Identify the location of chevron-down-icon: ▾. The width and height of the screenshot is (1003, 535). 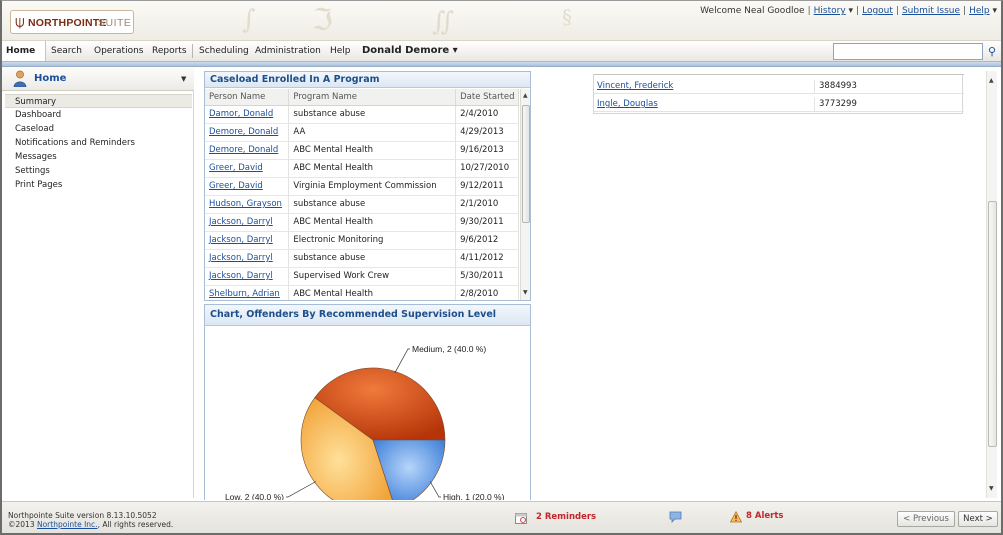
(453, 50).